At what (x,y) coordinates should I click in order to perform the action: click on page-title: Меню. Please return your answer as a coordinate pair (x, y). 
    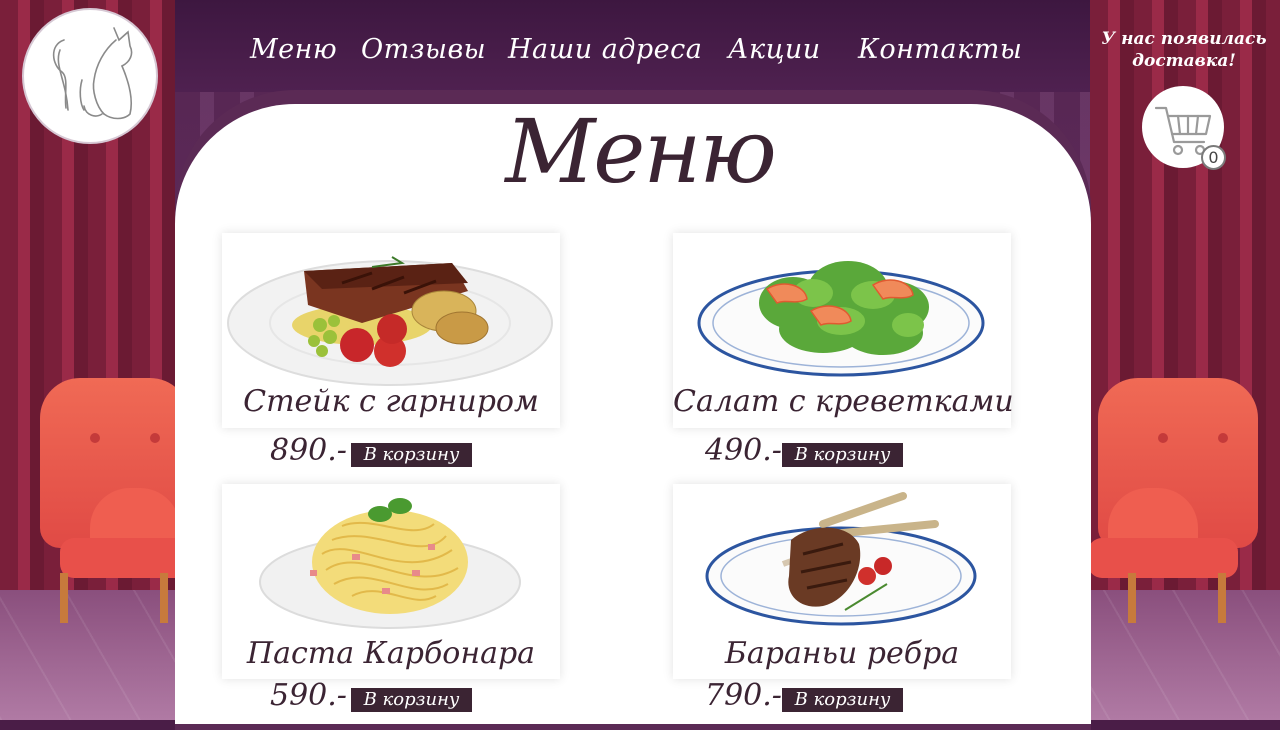
    Looking at the image, I should click on (641, 151).